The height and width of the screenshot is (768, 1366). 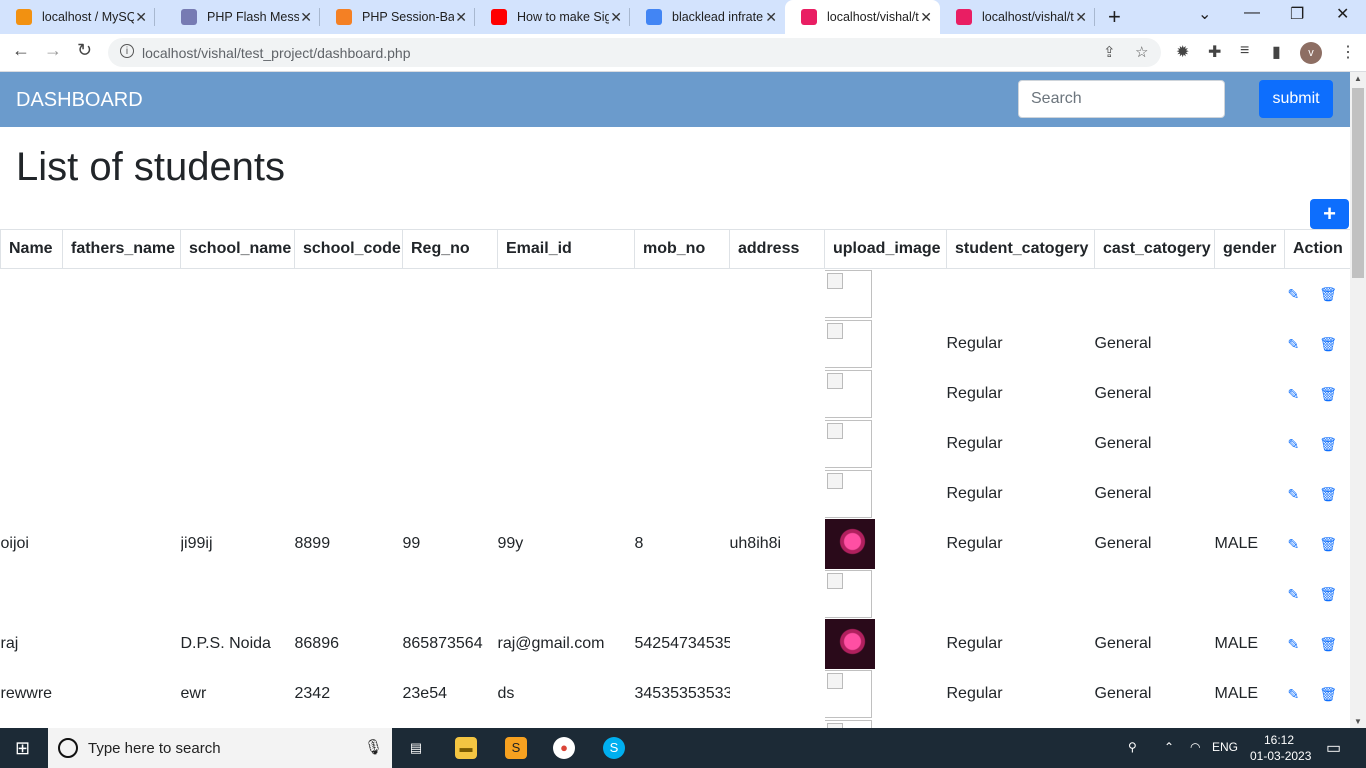 I want to click on task-view-icon: ▤, so click(x=416, y=748).